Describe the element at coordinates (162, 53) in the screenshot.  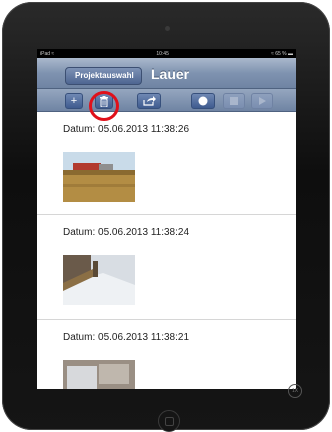
I see `status-time: 10:45` at that location.